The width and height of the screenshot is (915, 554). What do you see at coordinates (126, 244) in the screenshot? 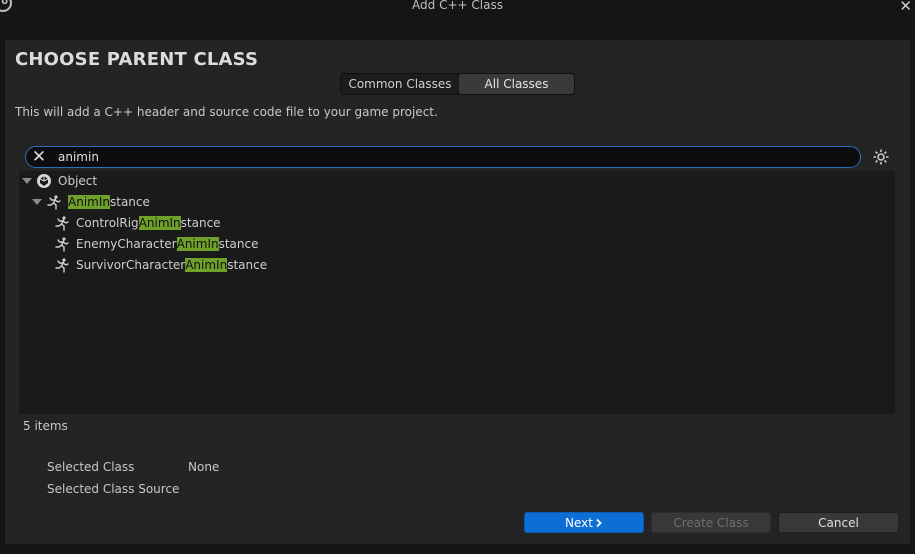
I see `tree-item-label-prefix: EnemyCharacter` at bounding box center [126, 244].